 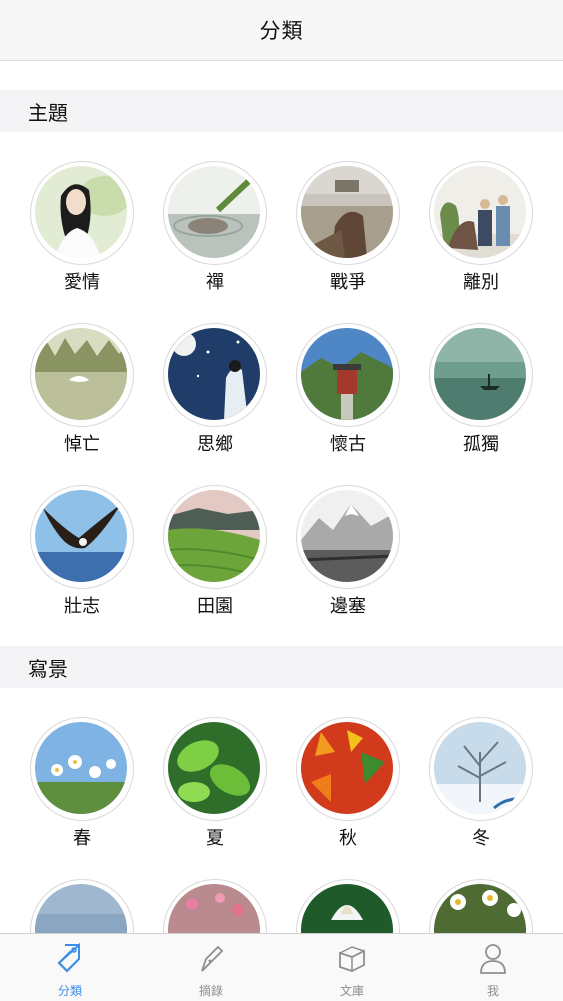 I want to click on category-label: 冬, so click(x=481, y=838).